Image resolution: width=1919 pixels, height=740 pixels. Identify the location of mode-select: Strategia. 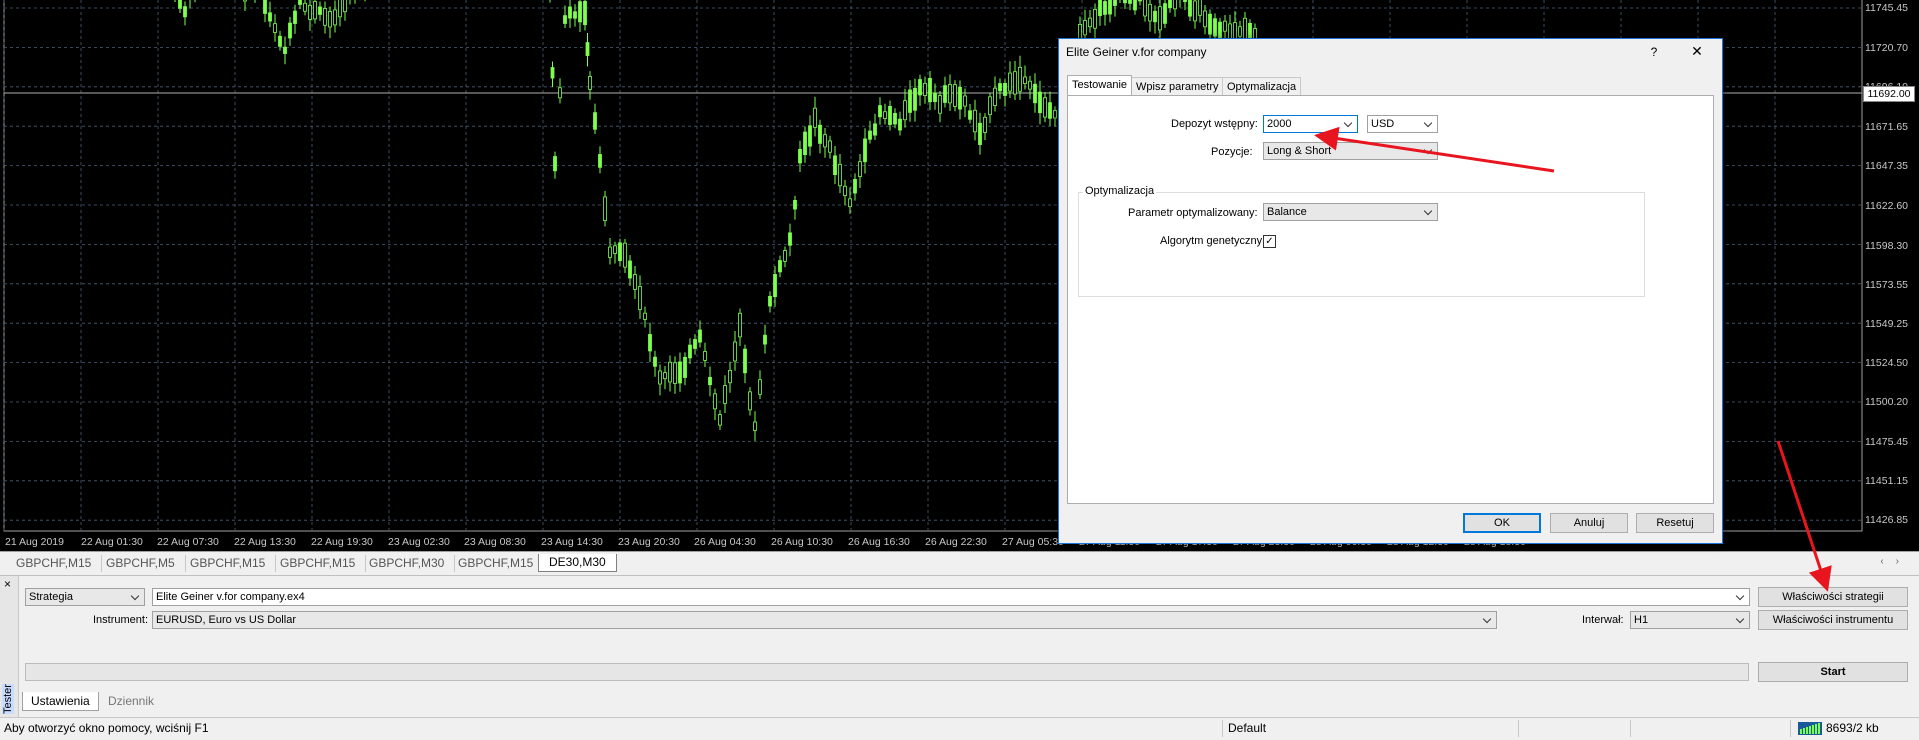
(85, 597).